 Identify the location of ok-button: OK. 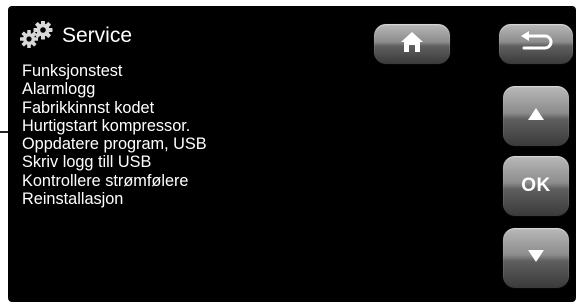
(536, 186).